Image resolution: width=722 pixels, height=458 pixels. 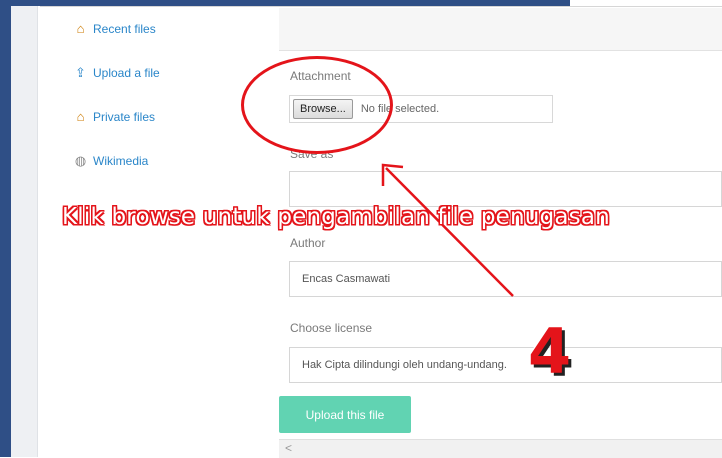 What do you see at coordinates (500, 29) in the screenshot?
I see `panel-header` at bounding box center [500, 29].